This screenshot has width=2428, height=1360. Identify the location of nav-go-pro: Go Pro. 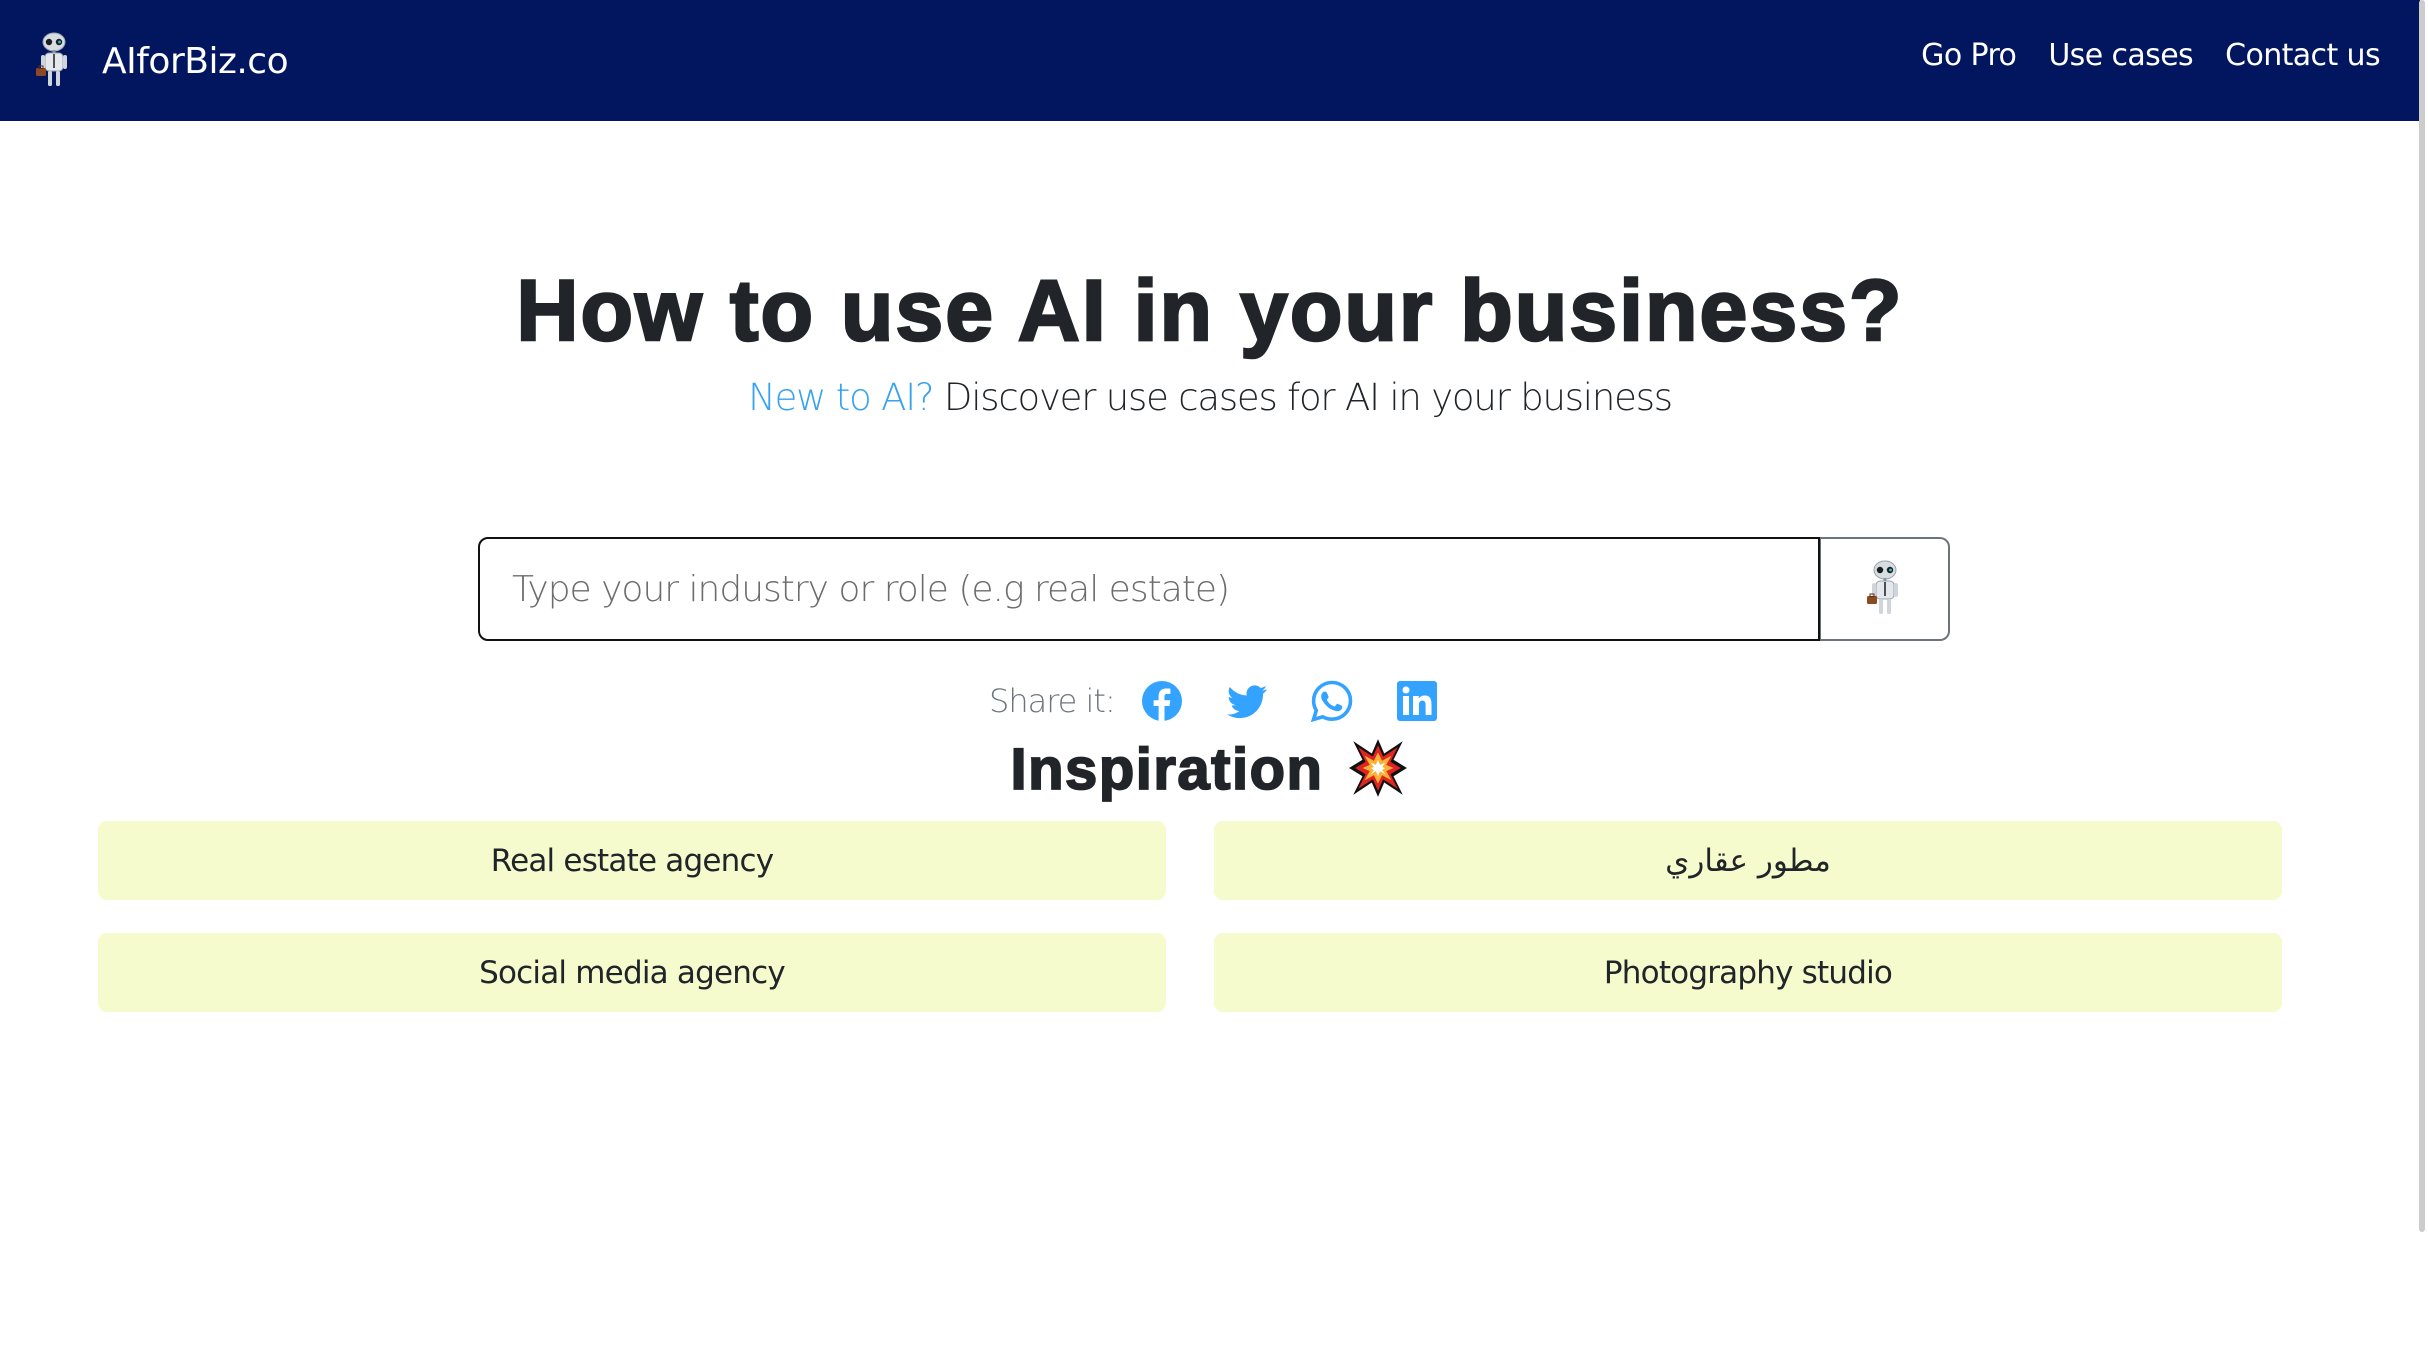
(1969, 55).